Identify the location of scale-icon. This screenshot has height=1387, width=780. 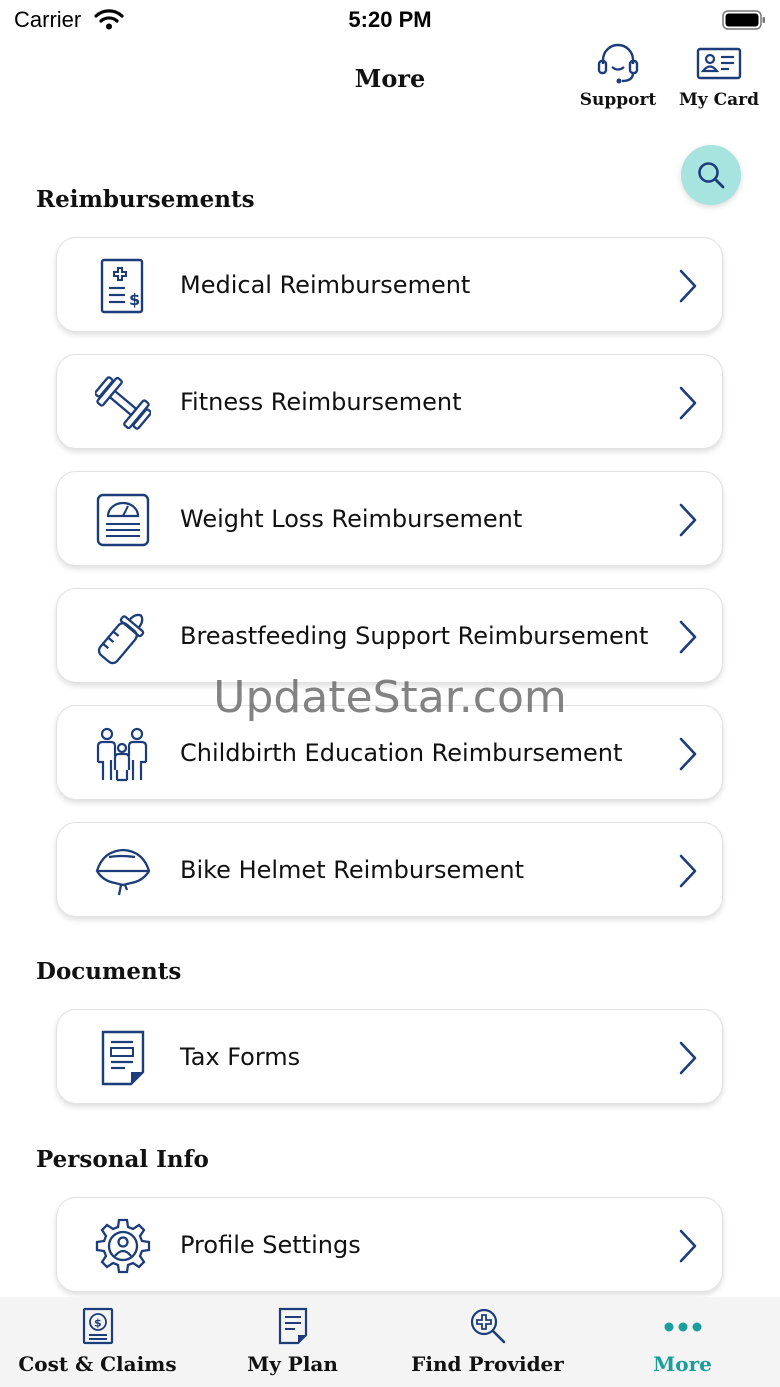
(123, 520).